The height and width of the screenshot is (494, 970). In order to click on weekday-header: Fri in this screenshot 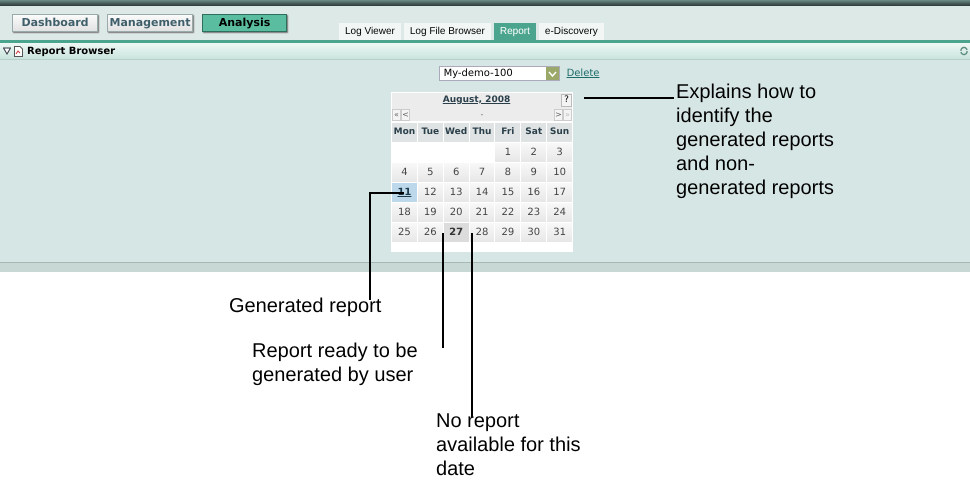, I will do `click(507, 132)`.